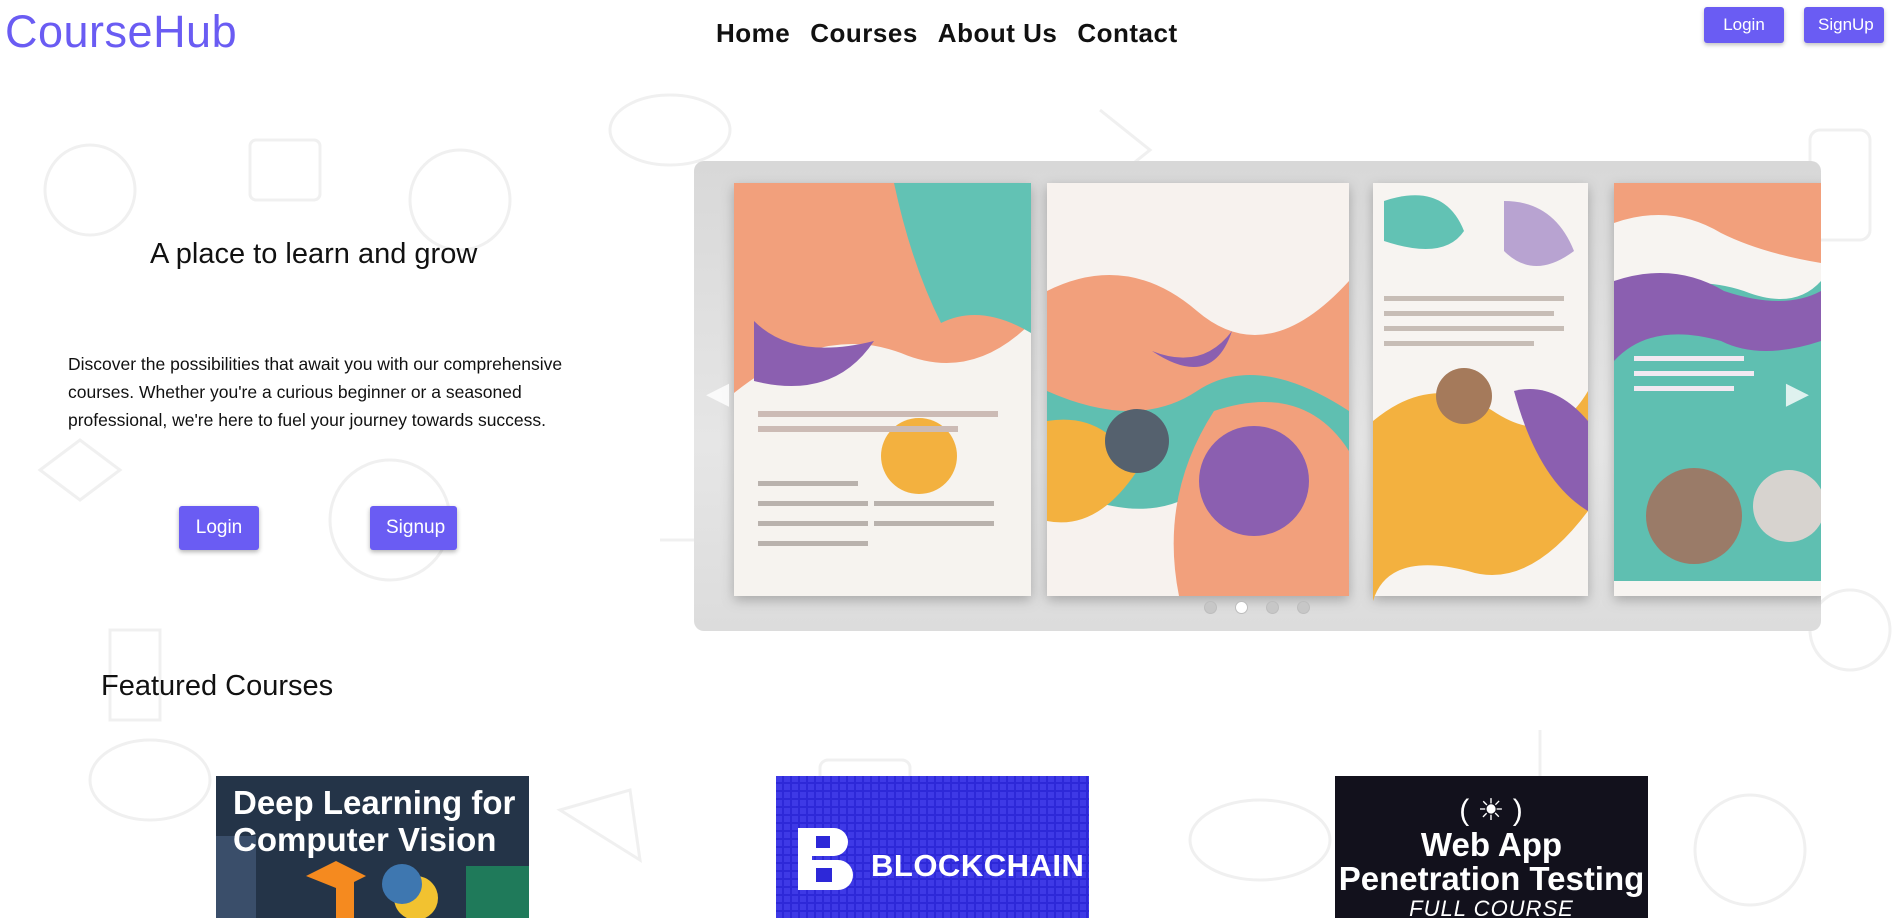 Image resolution: width=1900 pixels, height=923 pixels. Describe the element at coordinates (1127, 33) in the screenshot. I see `nav-link-contact: Contact` at that location.